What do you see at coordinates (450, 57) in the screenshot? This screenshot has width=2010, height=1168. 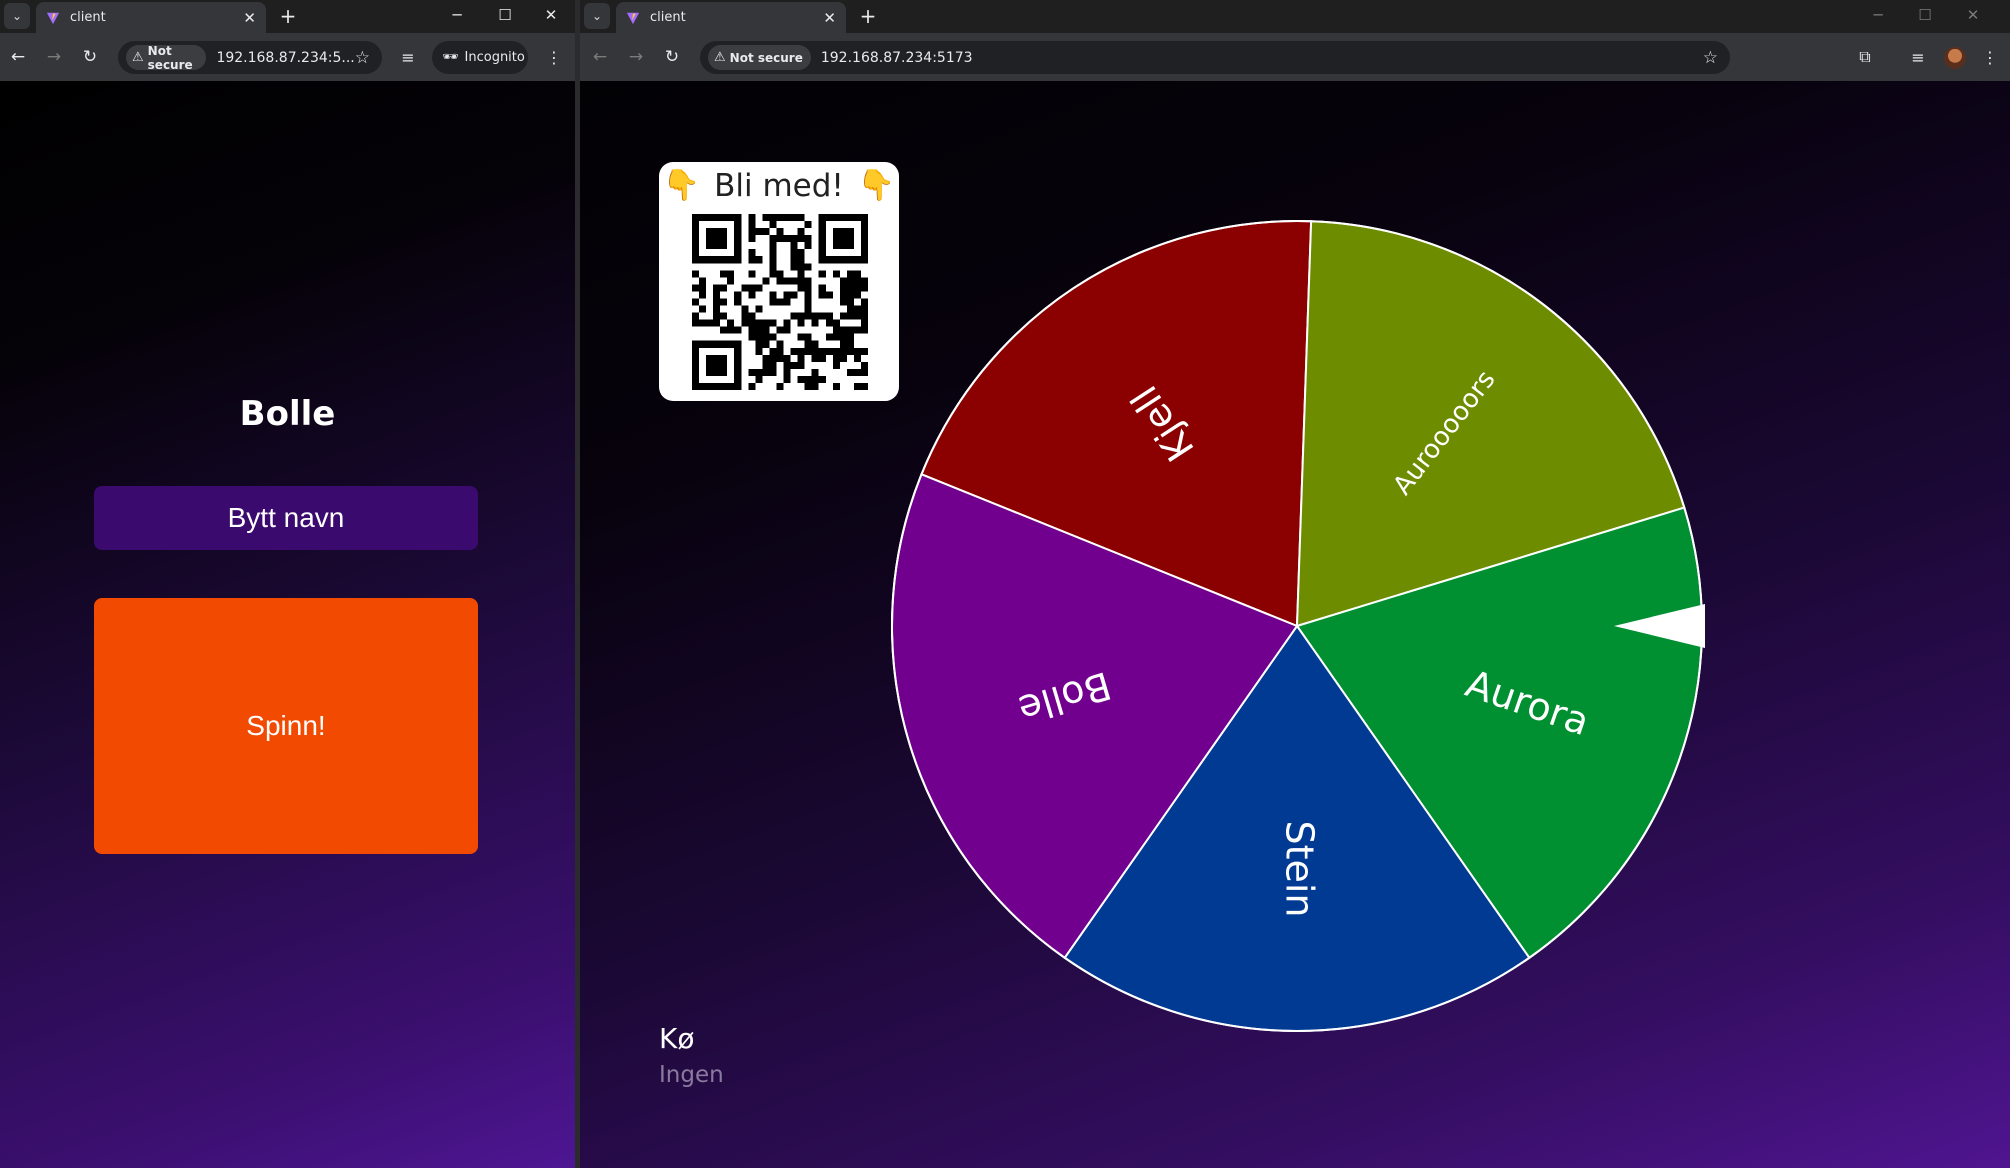 I see `incognito-icon: 🕶` at bounding box center [450, 57].